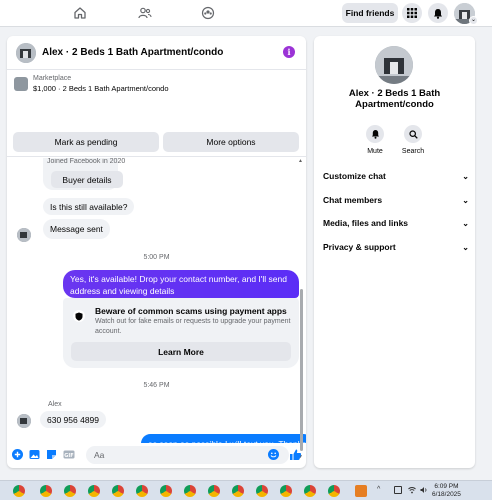  What do you see at coordinates (424, 490) in the screenshot?
I see `volume-icon` at bounding box center [424, 490].